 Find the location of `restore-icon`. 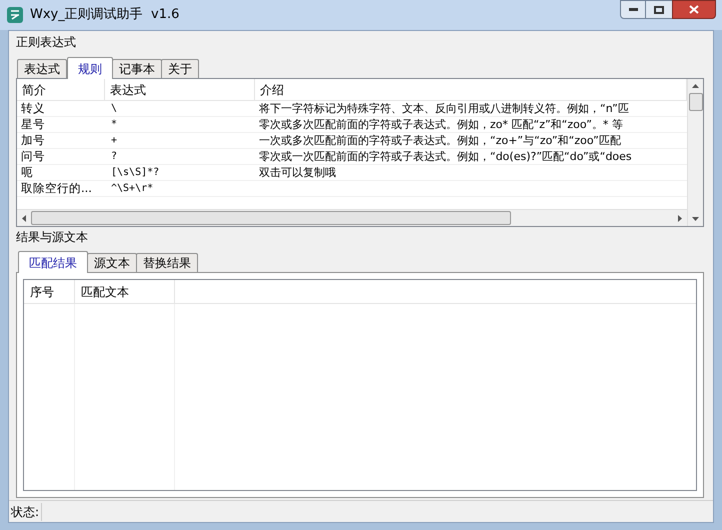

restore-icon is located at coordinates (659, 10).